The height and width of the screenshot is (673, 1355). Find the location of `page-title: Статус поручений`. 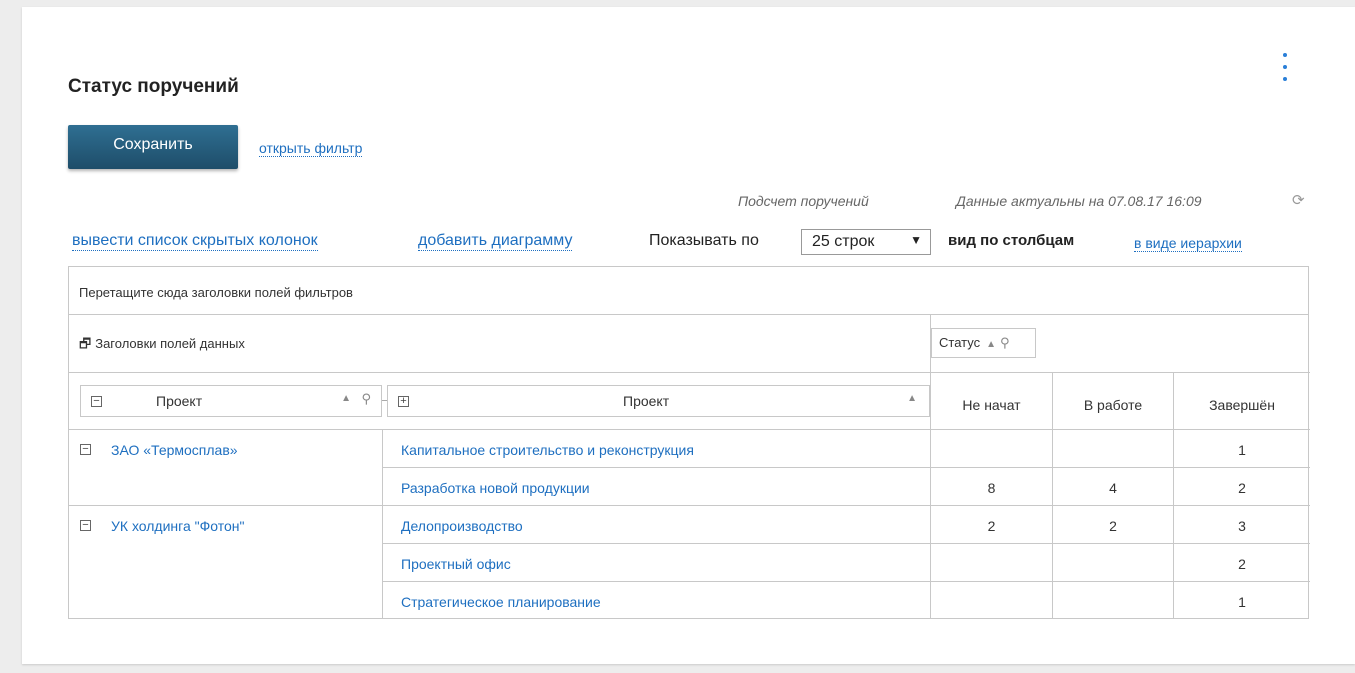

page-title: Статус поручений is located at coordinates (153, 86).